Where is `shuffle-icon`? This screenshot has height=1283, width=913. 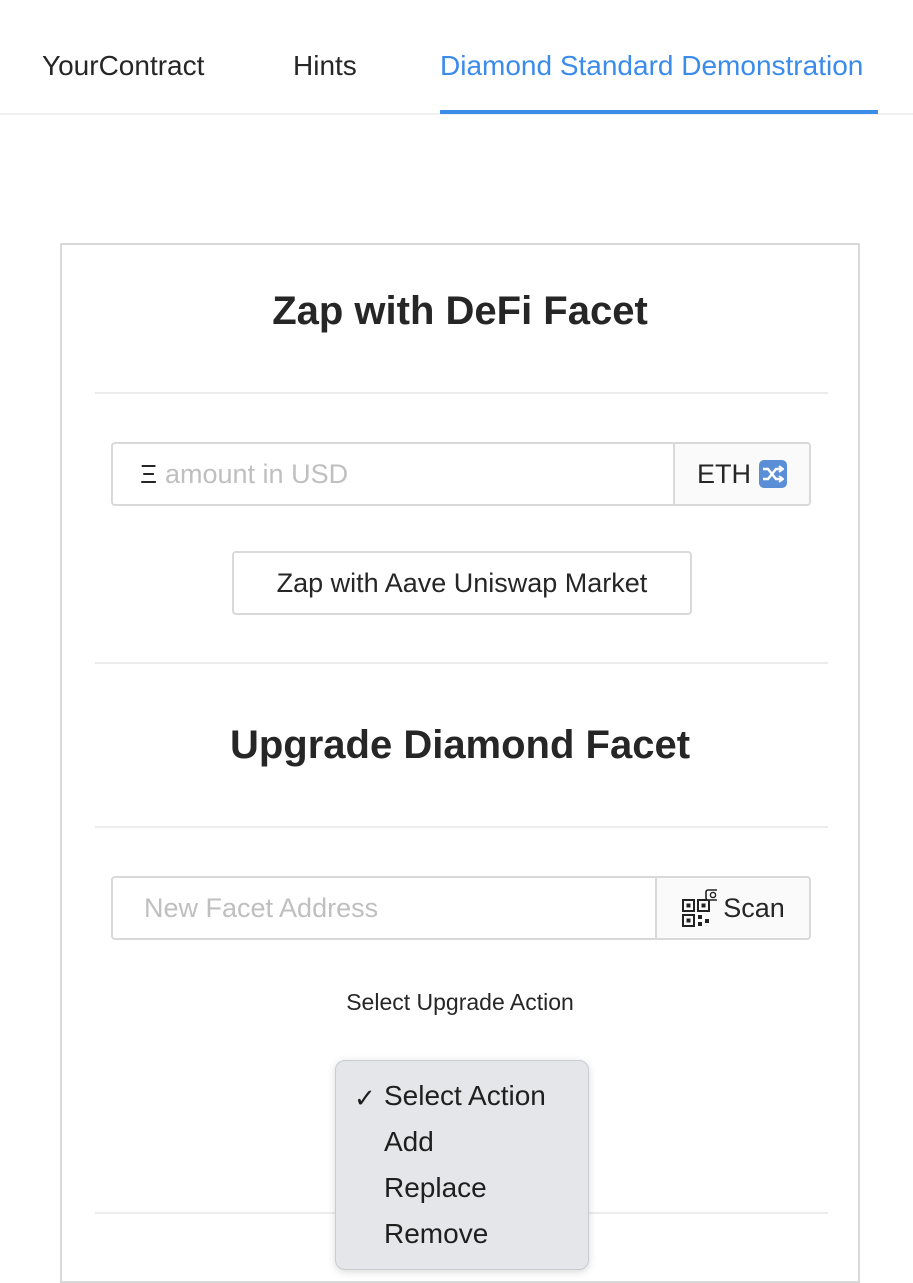
shuffle-icon is located at coordinates (773, 474).